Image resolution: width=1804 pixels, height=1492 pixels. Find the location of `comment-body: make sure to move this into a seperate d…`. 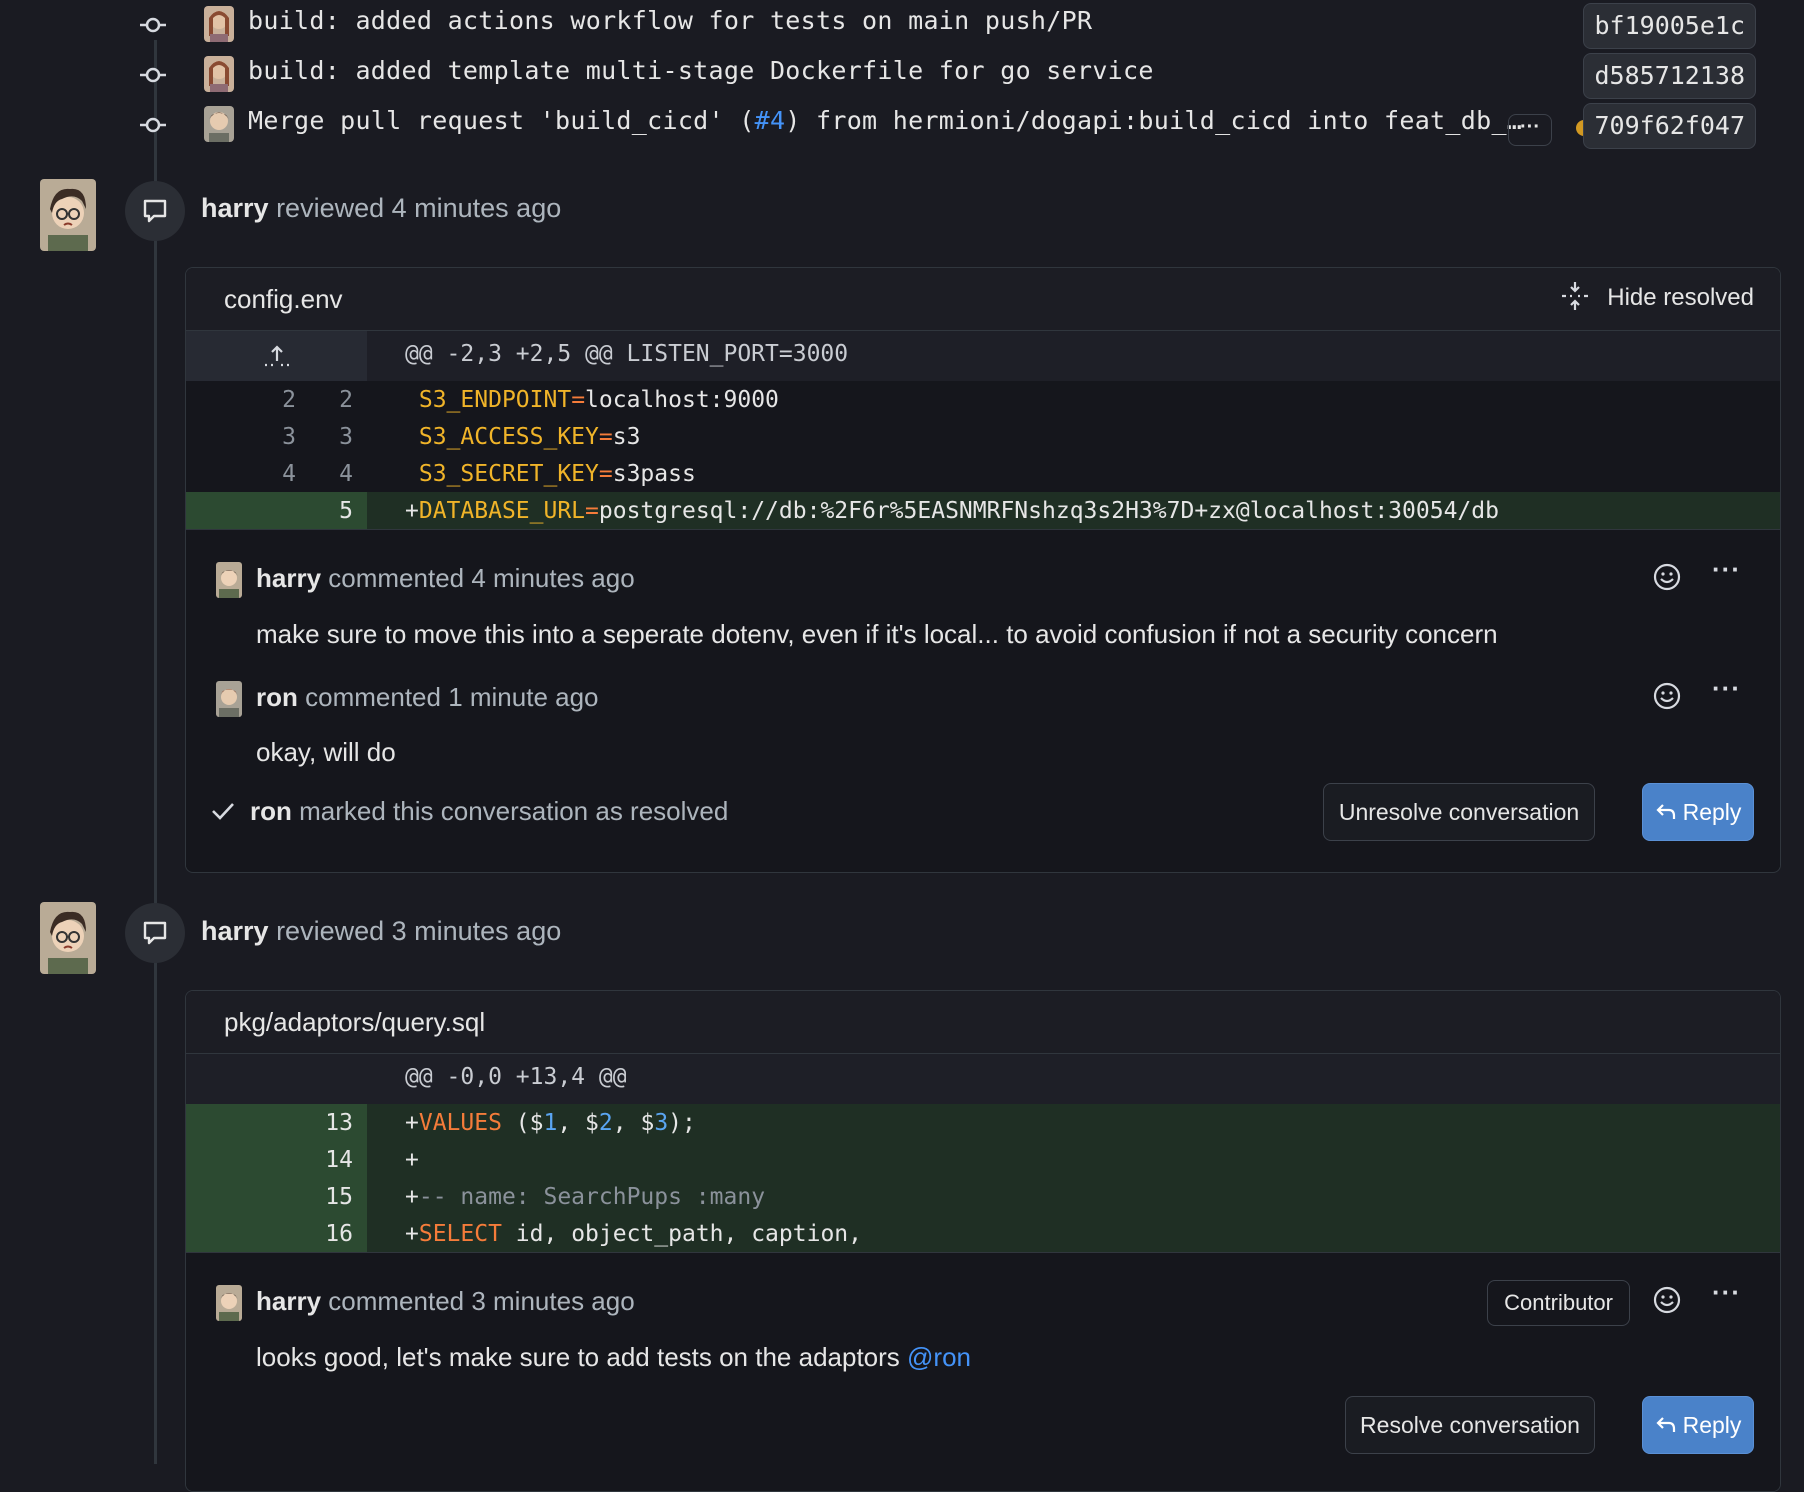

comment-body: make sure to move this into a seperate d… is located at coordinates (877, 634).